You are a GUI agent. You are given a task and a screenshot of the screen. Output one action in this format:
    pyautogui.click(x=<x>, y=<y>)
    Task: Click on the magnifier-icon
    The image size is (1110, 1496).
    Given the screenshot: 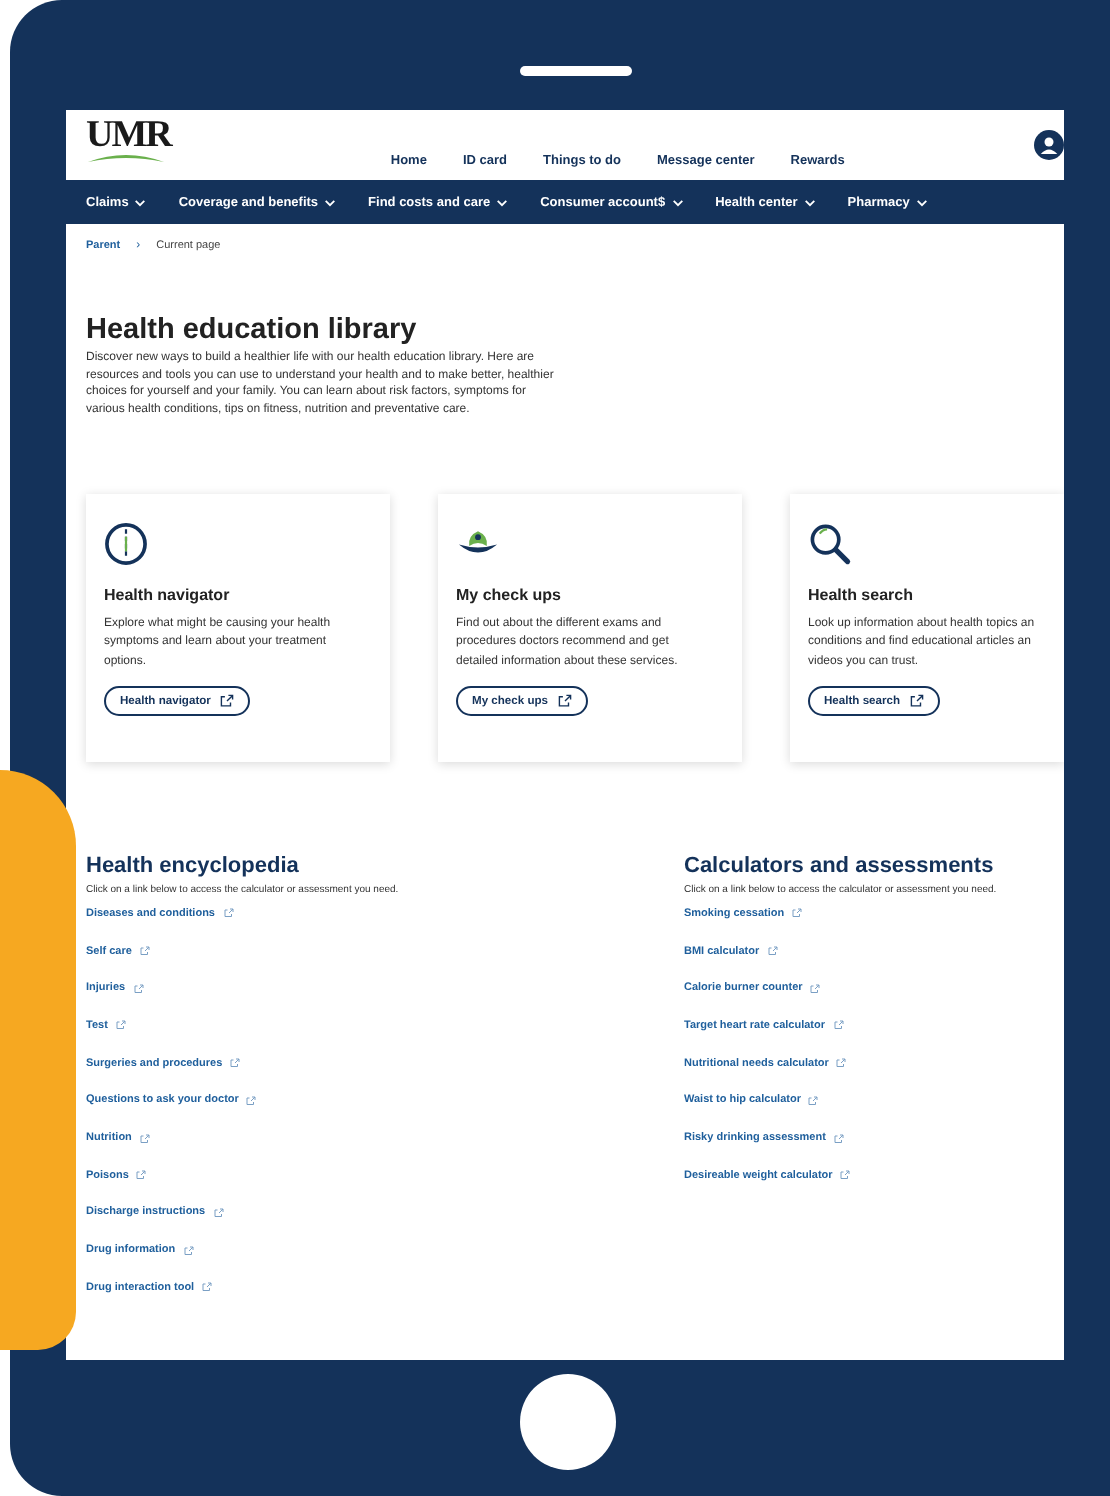 What is the action you would take?
    pyautogui.click(x=830, y=544)
    